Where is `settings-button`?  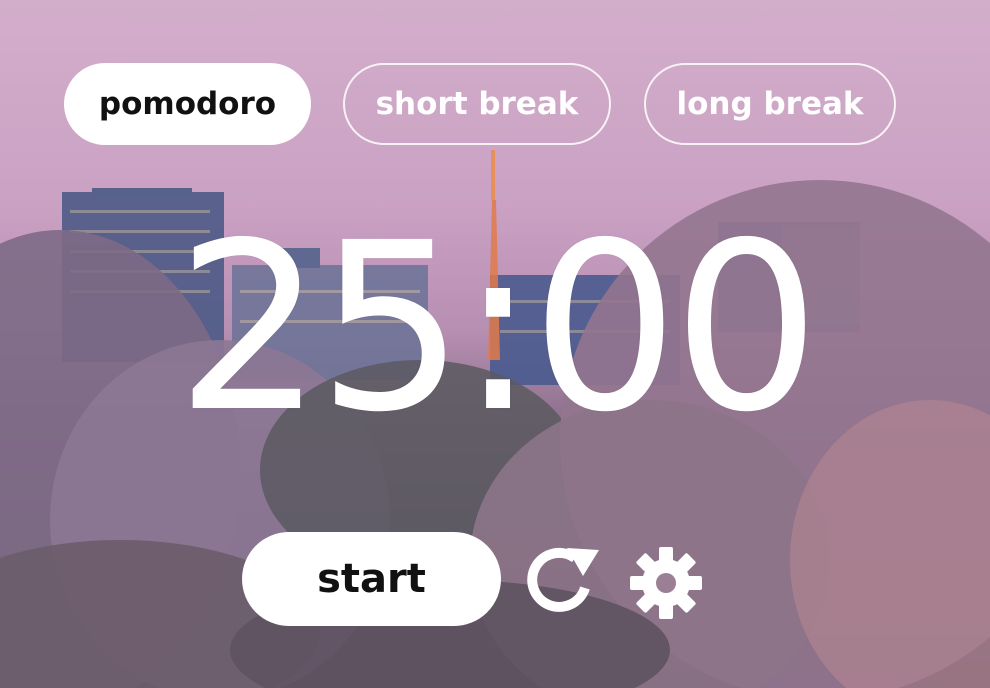 settings-button is located at coordinates (666, 583).